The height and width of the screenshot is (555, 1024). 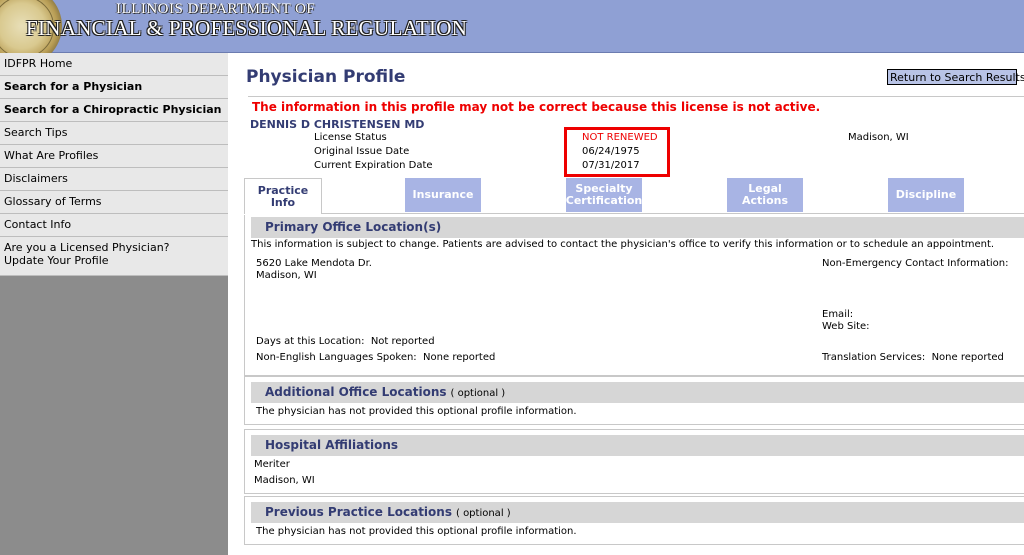 I want to click on tab-specialty-certification: Specialty Certification, so click(x=604, y=195).